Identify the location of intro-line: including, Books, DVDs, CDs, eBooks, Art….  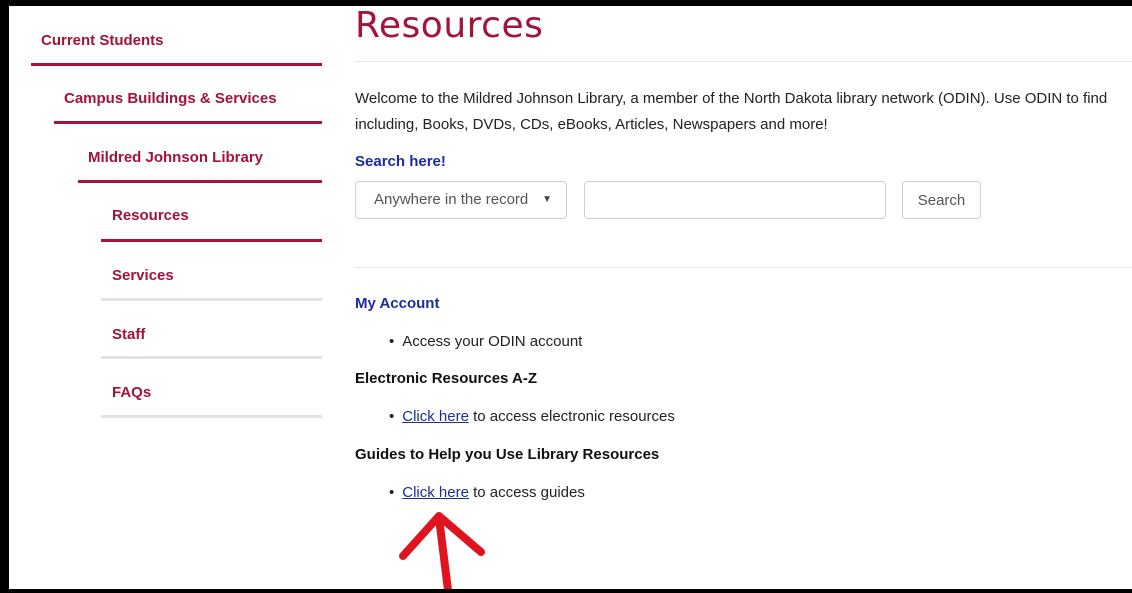
(591, 124).